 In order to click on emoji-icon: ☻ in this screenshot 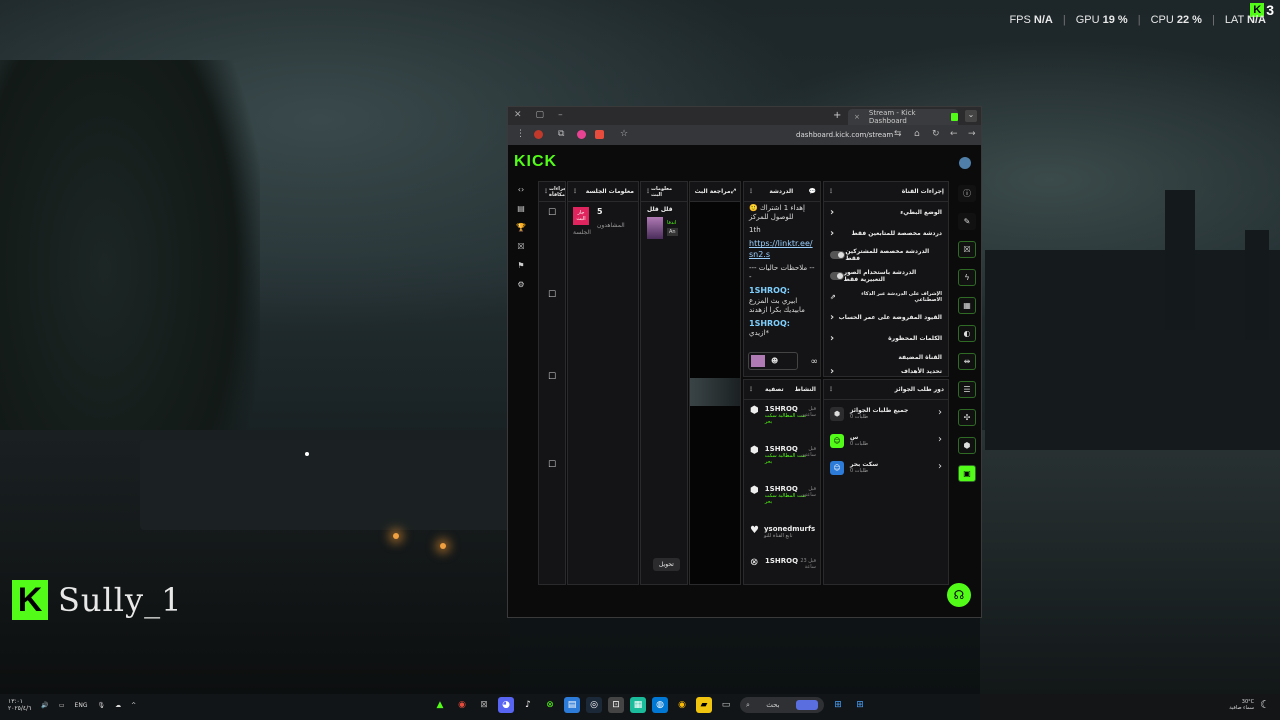, I will do `click(774, 361)`.